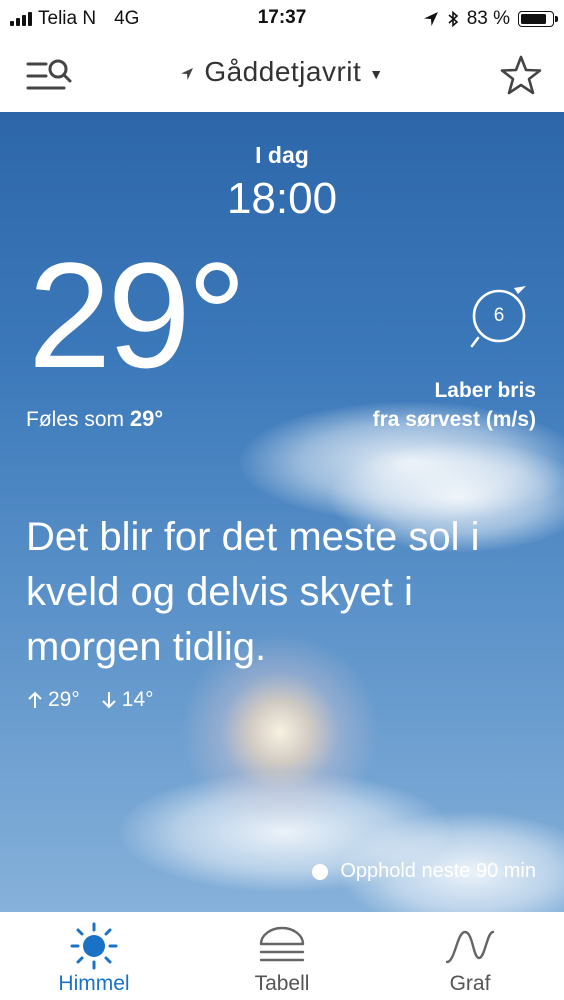  What do you see at coordinates (376, 73) in the screenshot?
I see `chevron-down-icon: ▼` at bounding box center [376, 73].